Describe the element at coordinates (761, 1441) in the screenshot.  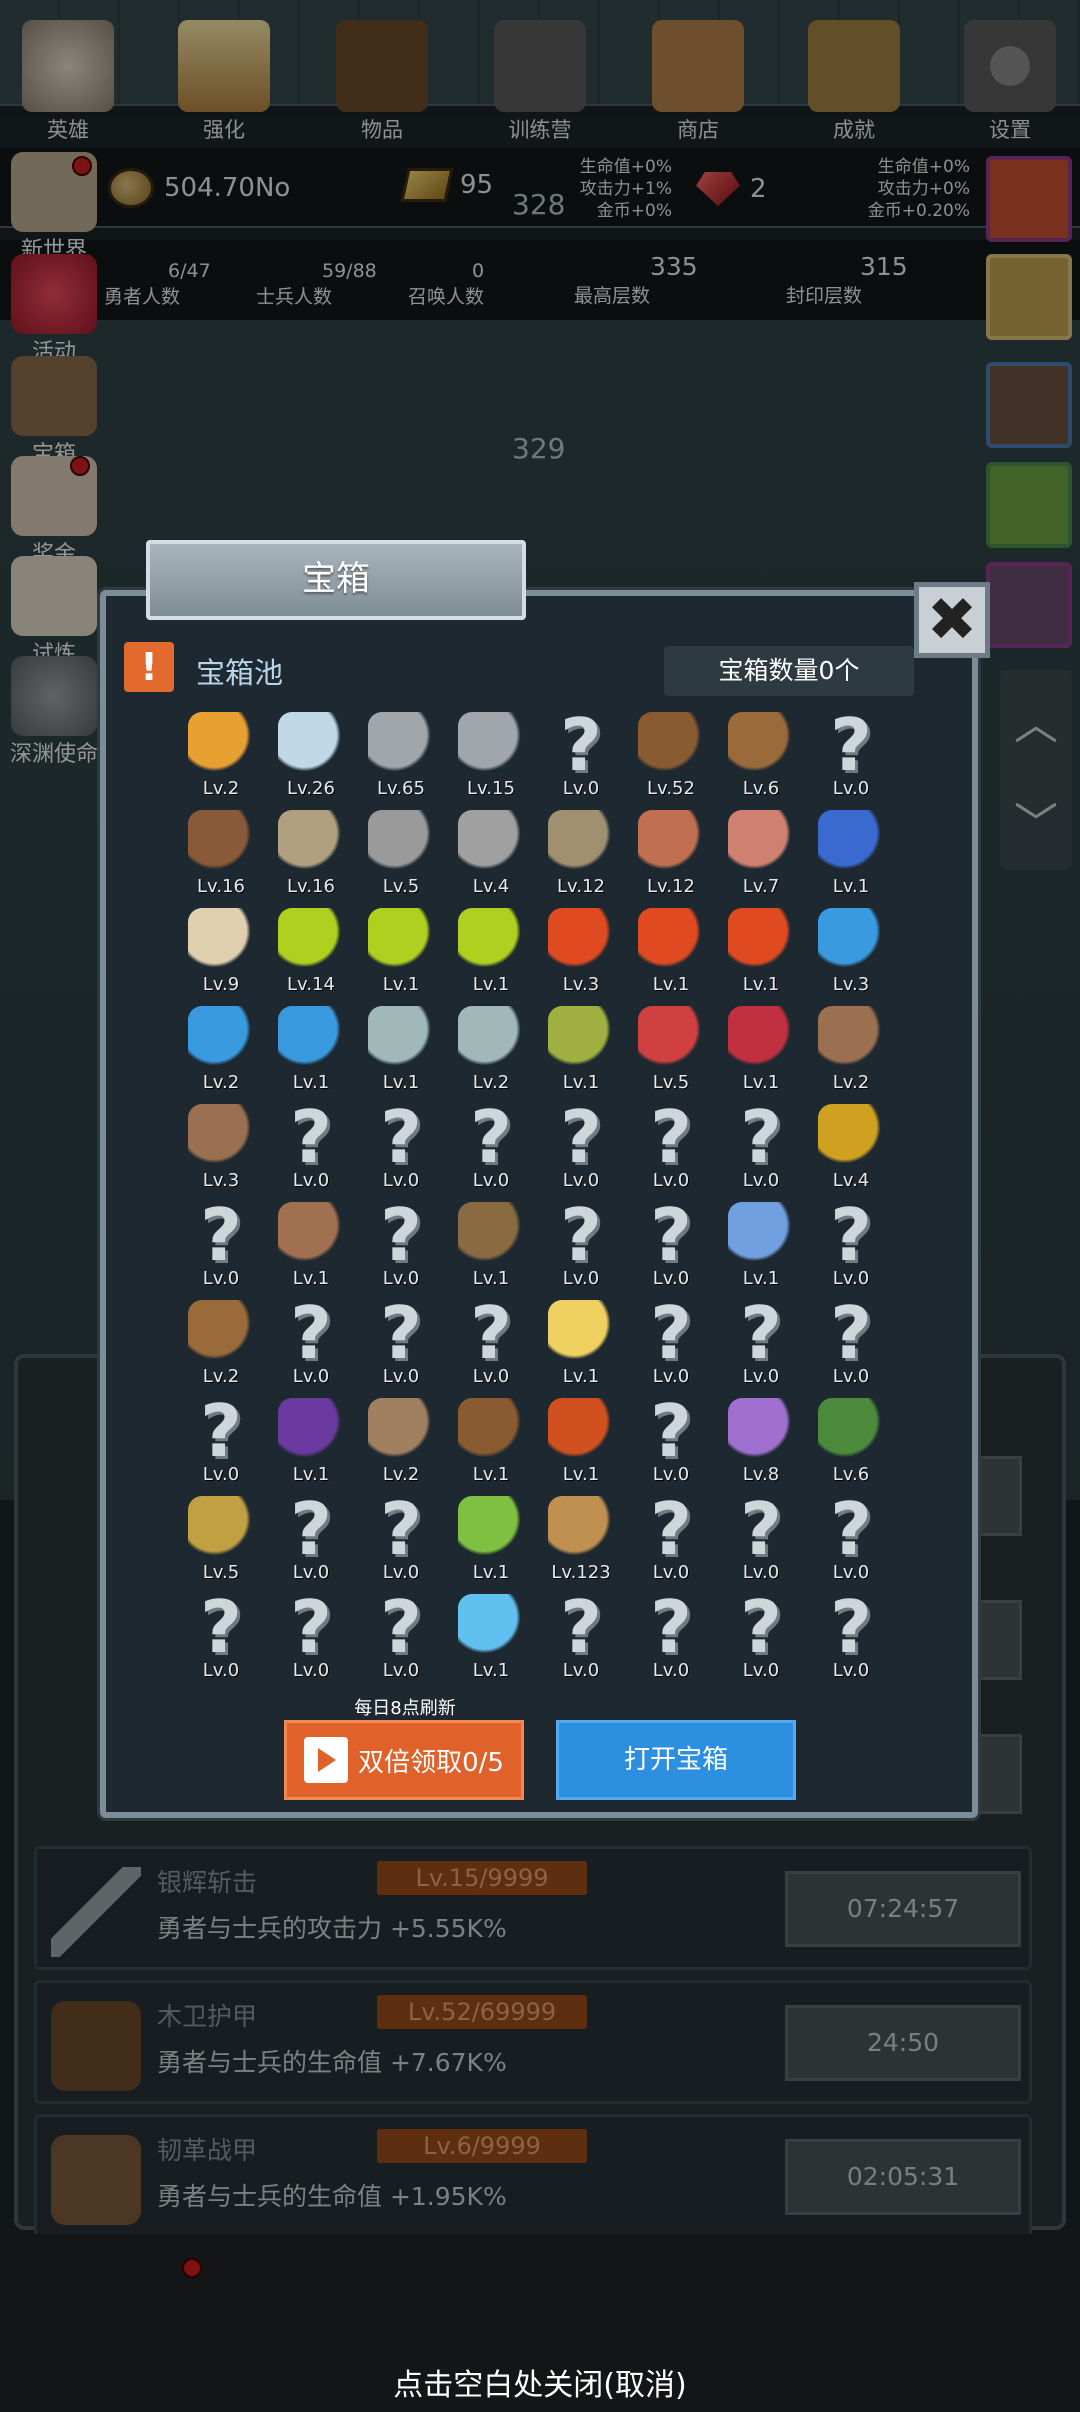
I see `item-slot: Lv.8` at that location.